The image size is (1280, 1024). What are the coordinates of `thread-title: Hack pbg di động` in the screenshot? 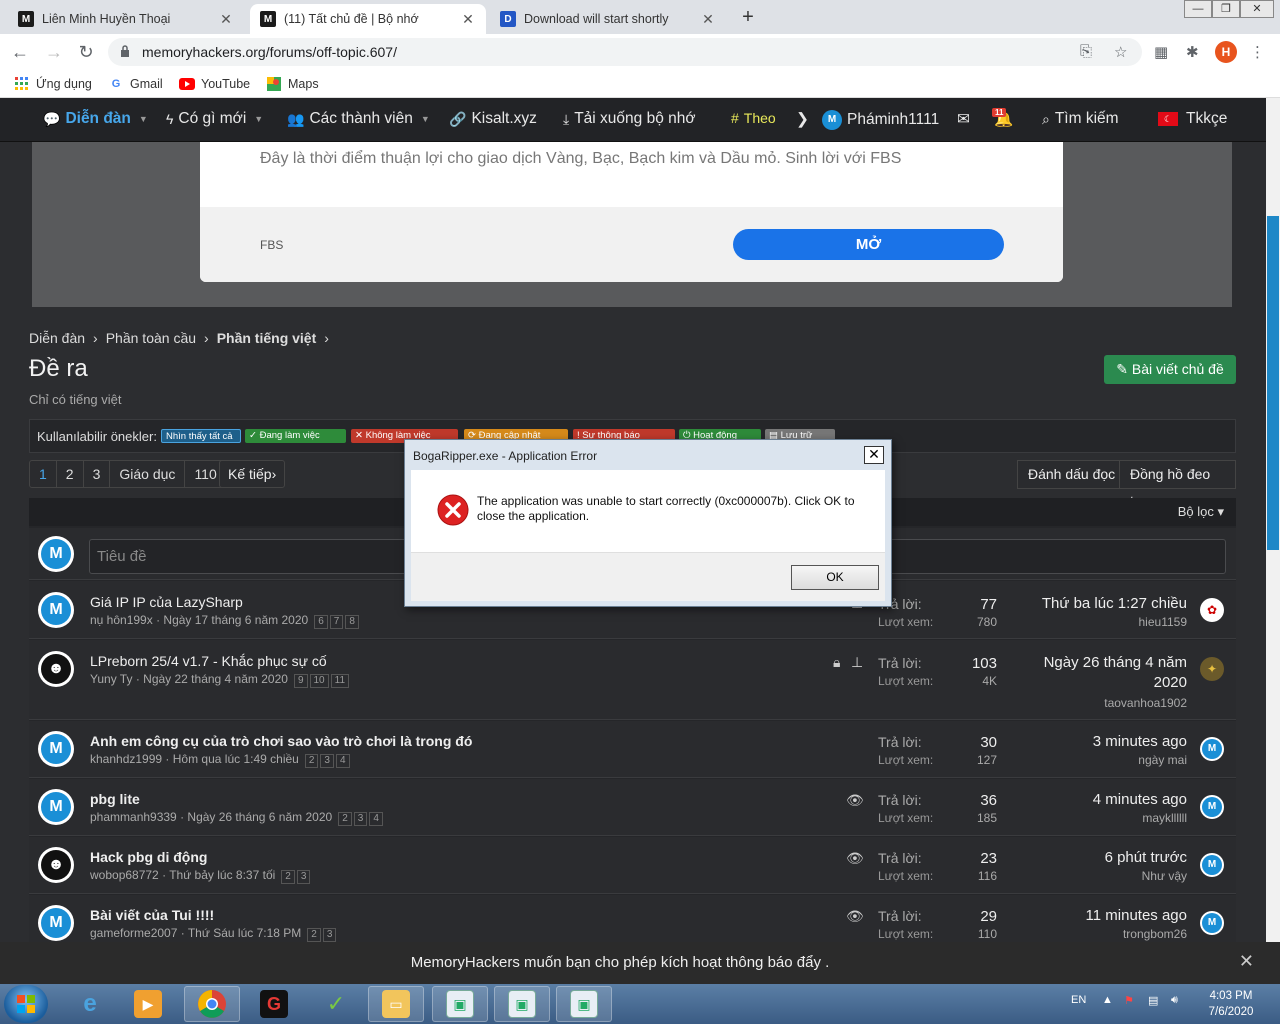 It's located at (148, 857).